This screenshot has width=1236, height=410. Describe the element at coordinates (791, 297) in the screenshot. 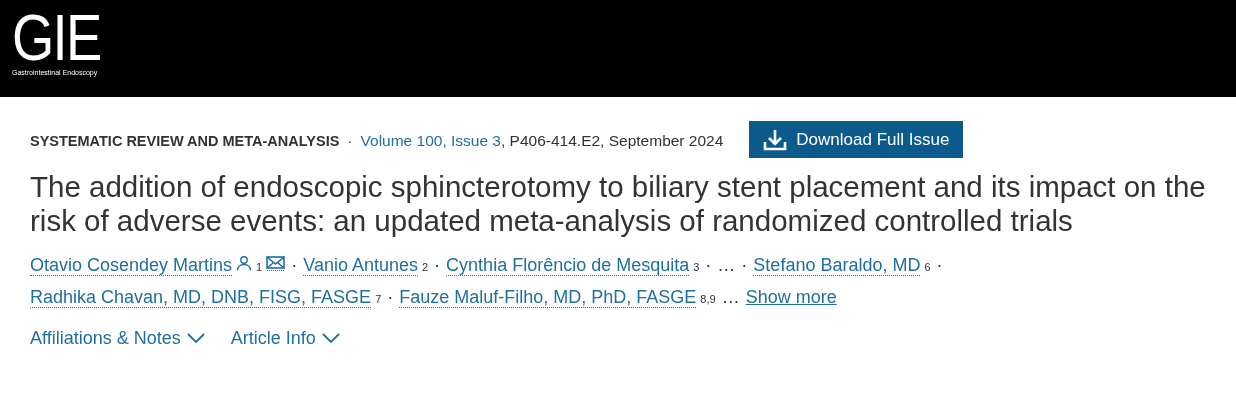

I see `show-more-link: Show more` at that location.